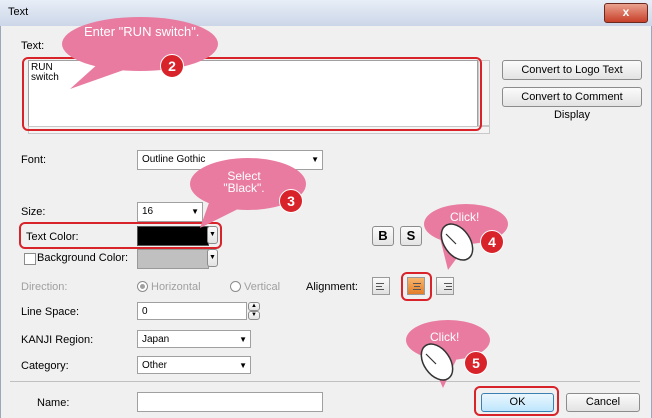 Image resolution: width=652 pixels, height=418 pixels. I want to click on background-color-label: Background Color:, so click(83, 258).